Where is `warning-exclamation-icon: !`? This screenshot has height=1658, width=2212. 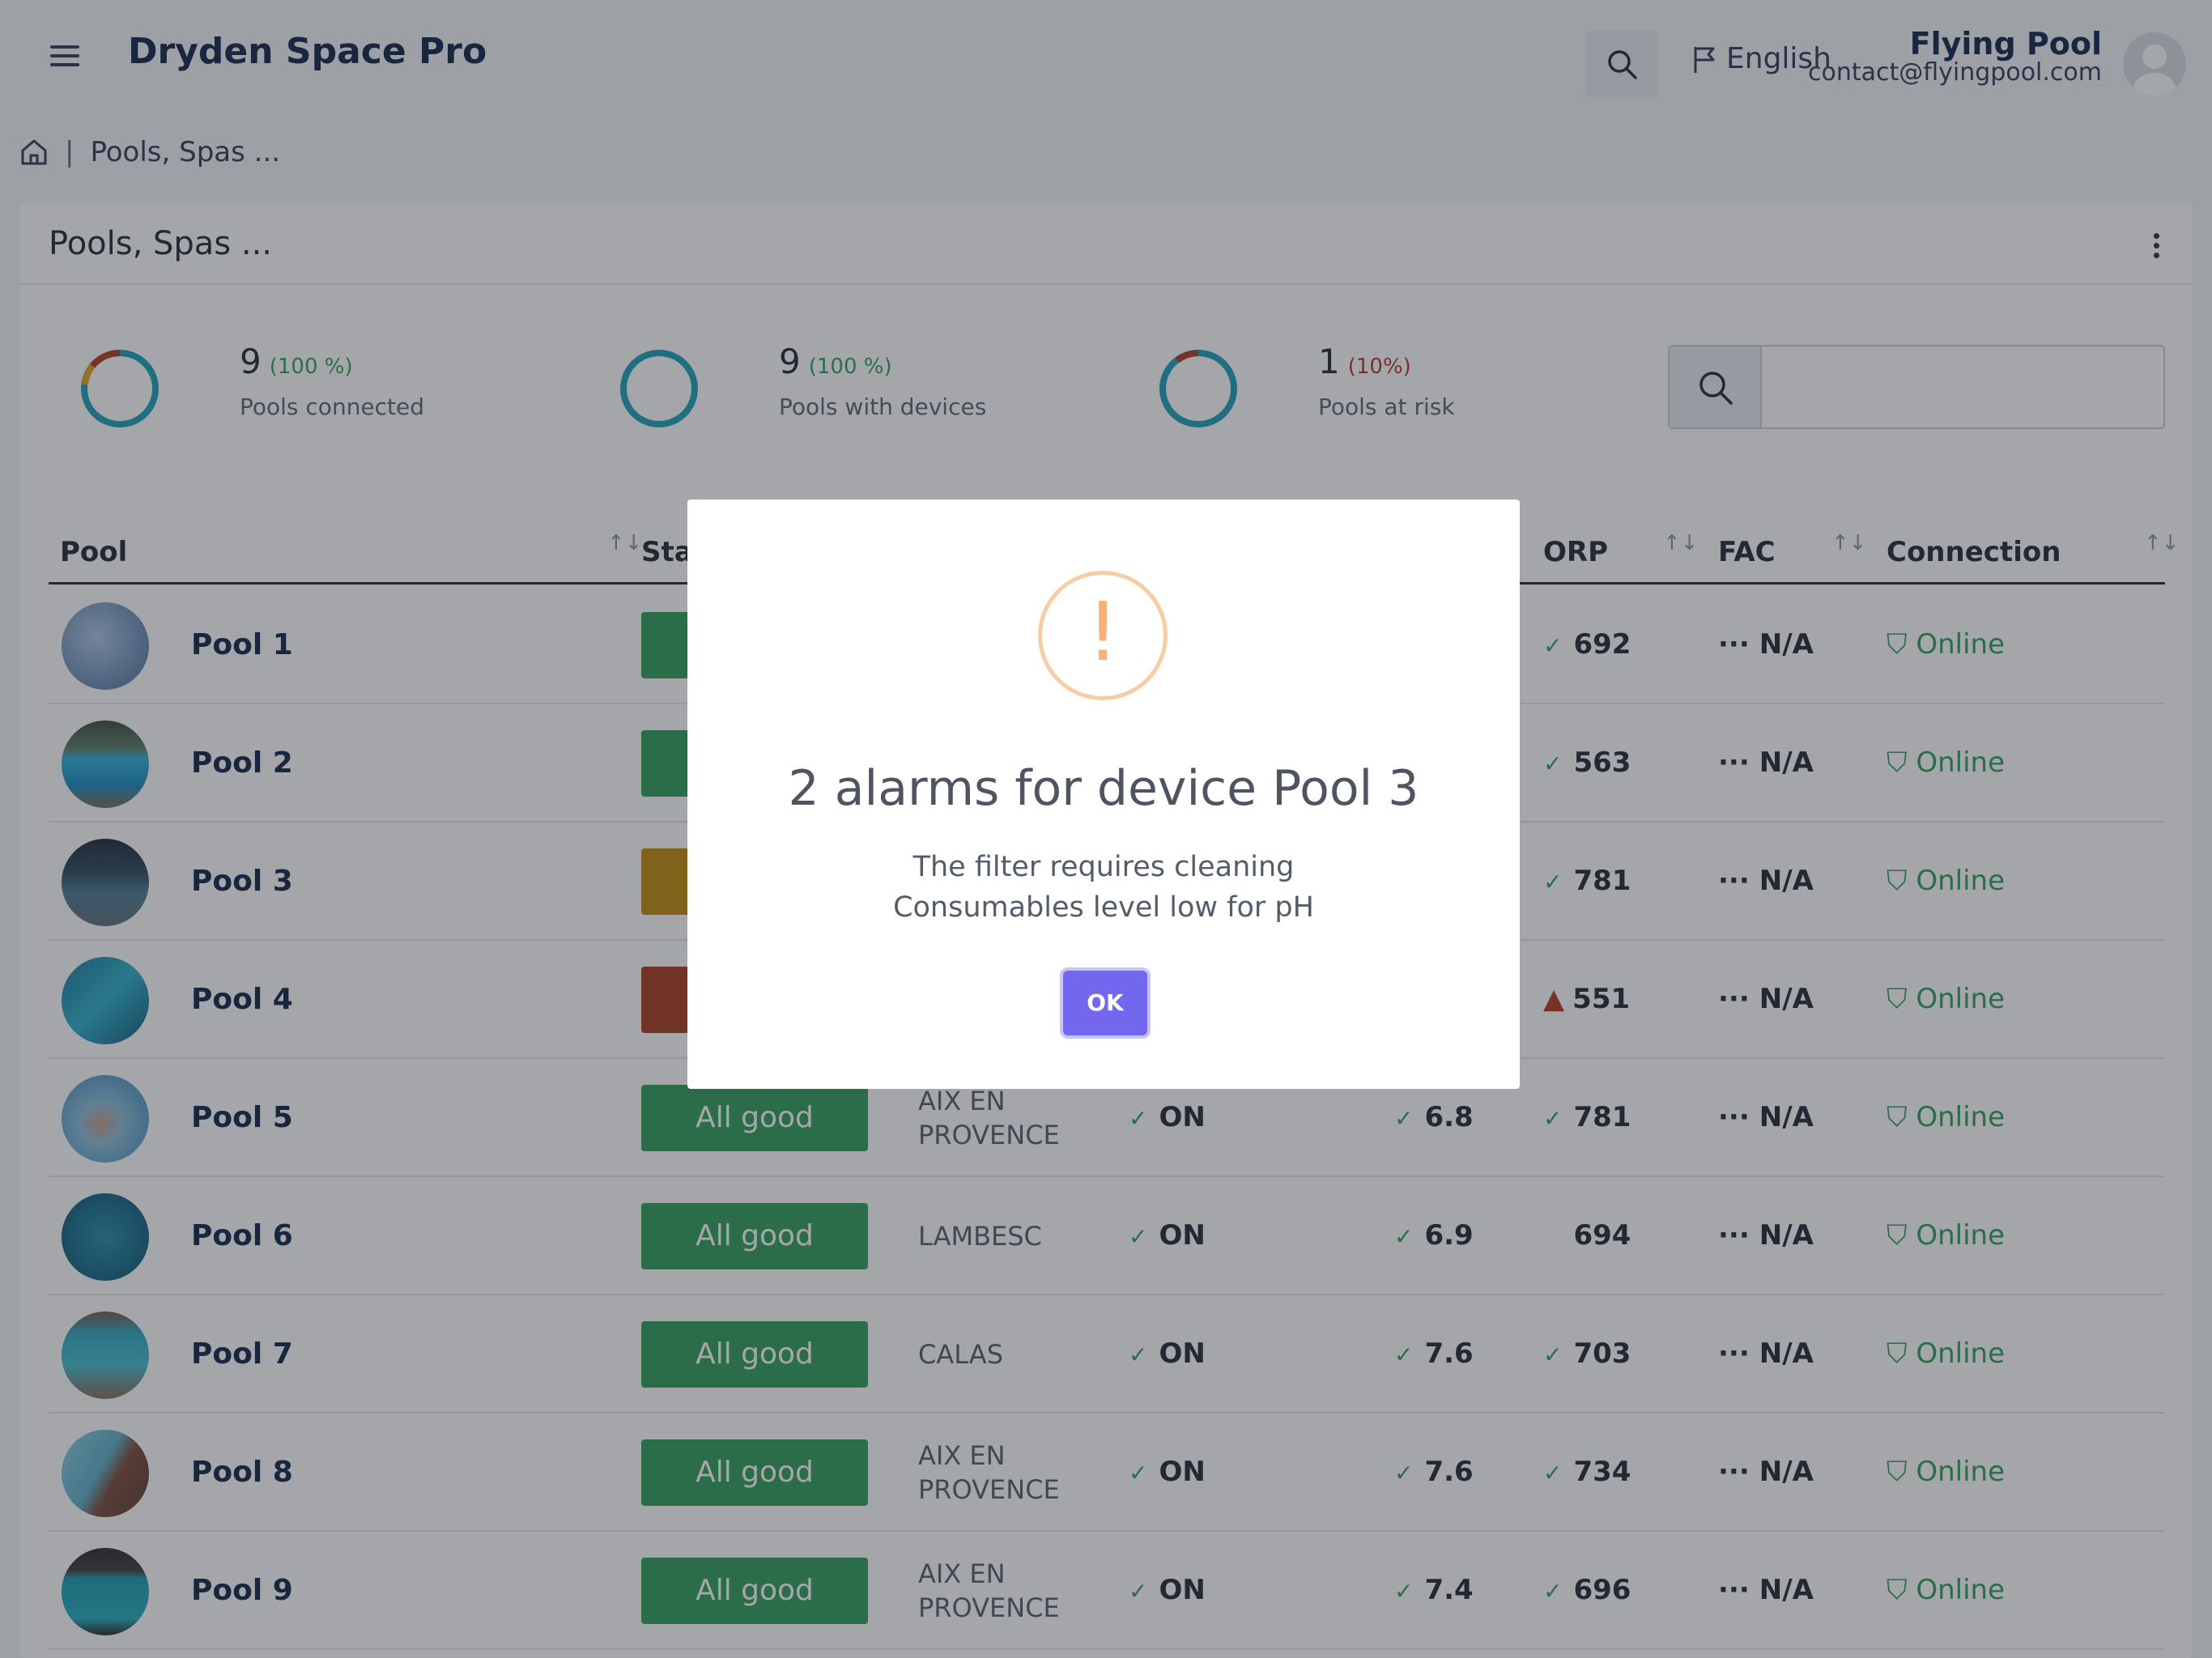
warning-exclamation-icon: ! is located at coordinates (1103, 635).